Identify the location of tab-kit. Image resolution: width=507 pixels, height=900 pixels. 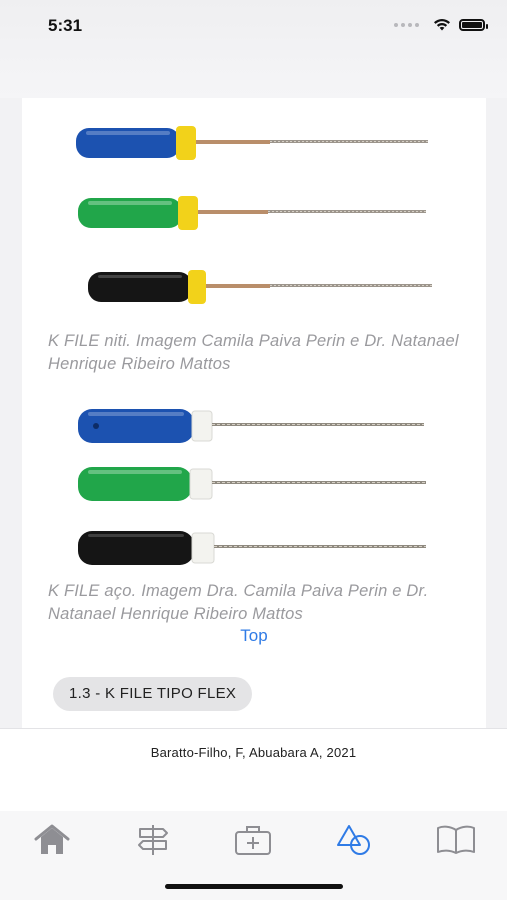
(253, 840).